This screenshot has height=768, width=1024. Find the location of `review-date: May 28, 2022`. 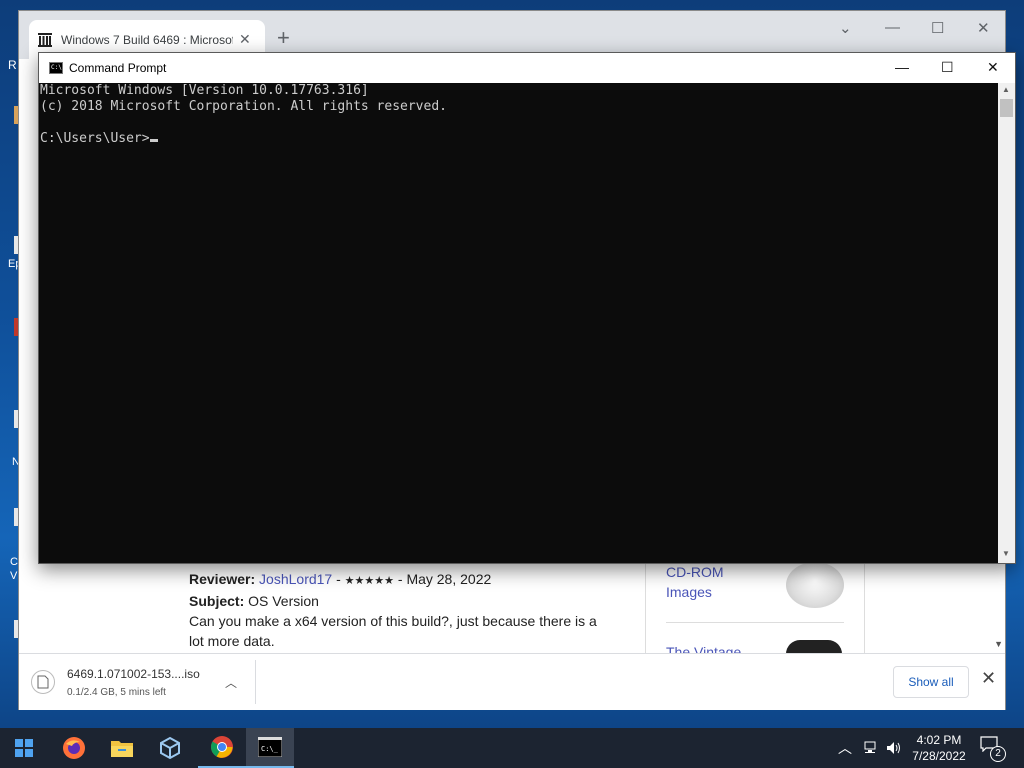

review-date: May 28, 2022 is located at coordinates (449, 579).